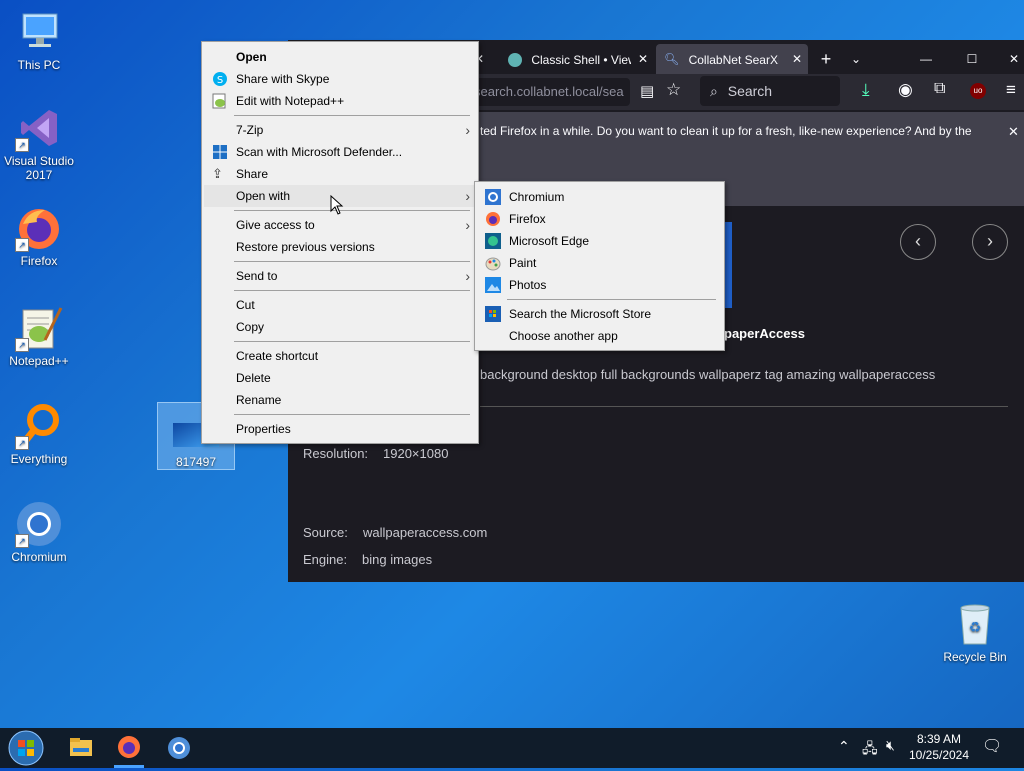 Image resolution: width=1024 pixels, height=771 pixels. Describe the element at coordinates (770, 91) in the screenshot. I see `search-box: ⌕ Search` at that location.